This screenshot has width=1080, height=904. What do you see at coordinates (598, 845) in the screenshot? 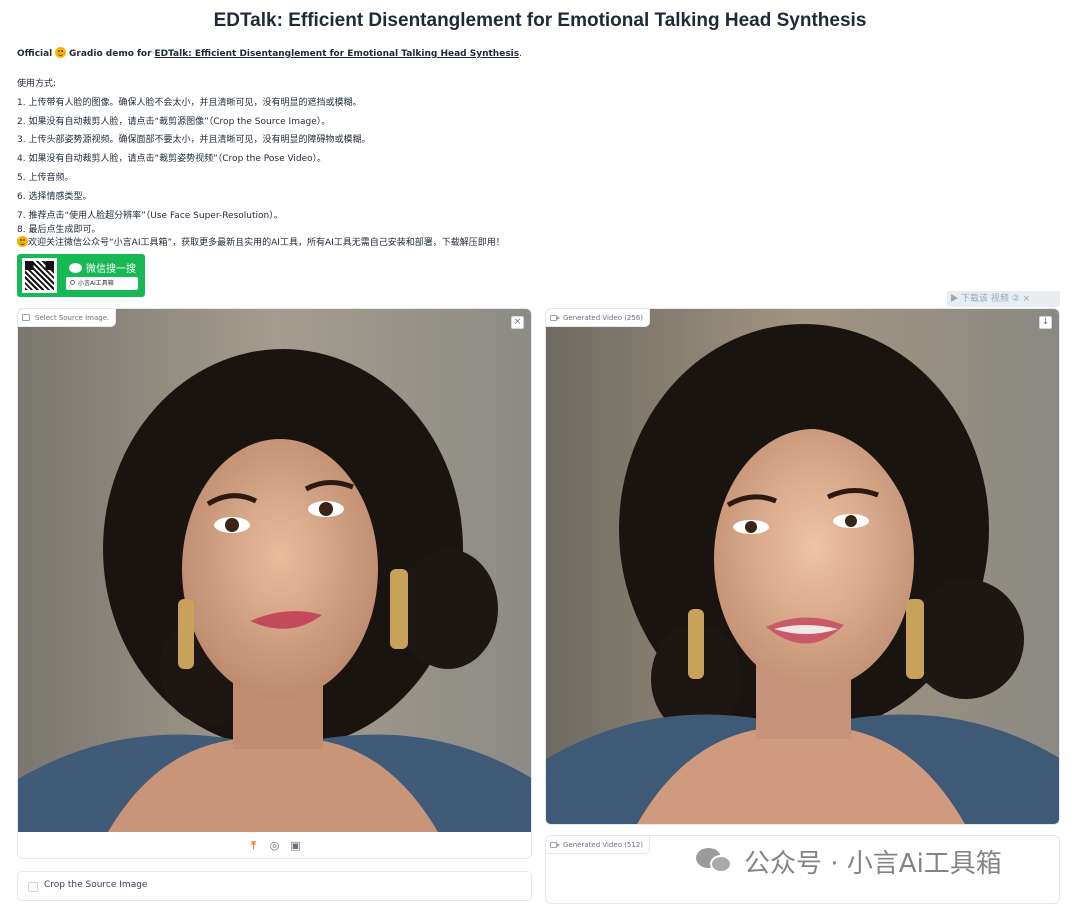
I see `generated-video-512-label: Generated Video (512)` at bounding box center [598, 845].